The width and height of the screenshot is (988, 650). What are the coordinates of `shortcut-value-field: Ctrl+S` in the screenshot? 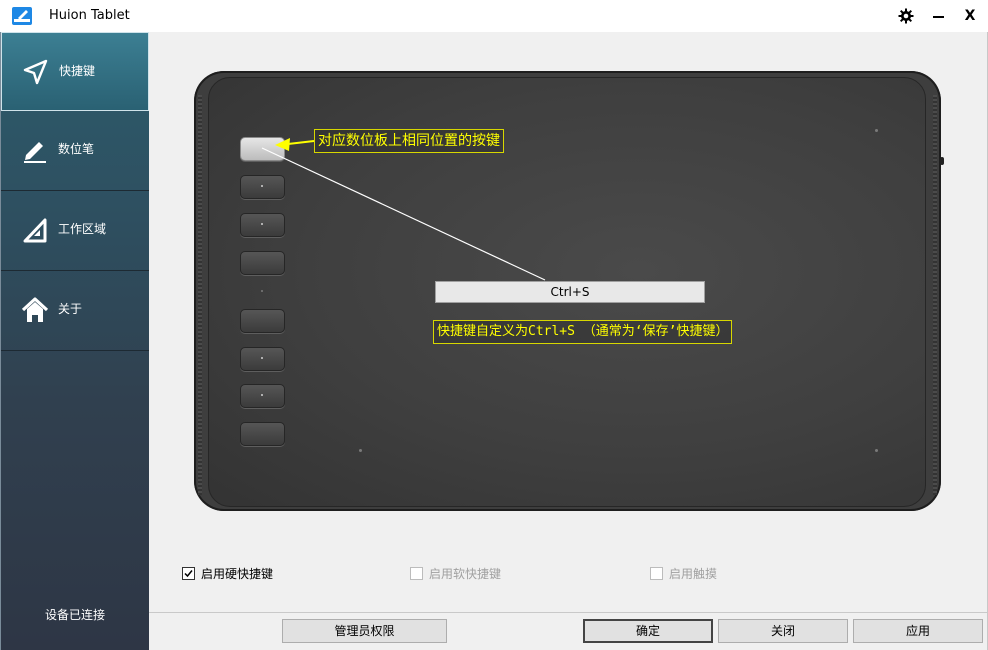 It's located at (570, 292).